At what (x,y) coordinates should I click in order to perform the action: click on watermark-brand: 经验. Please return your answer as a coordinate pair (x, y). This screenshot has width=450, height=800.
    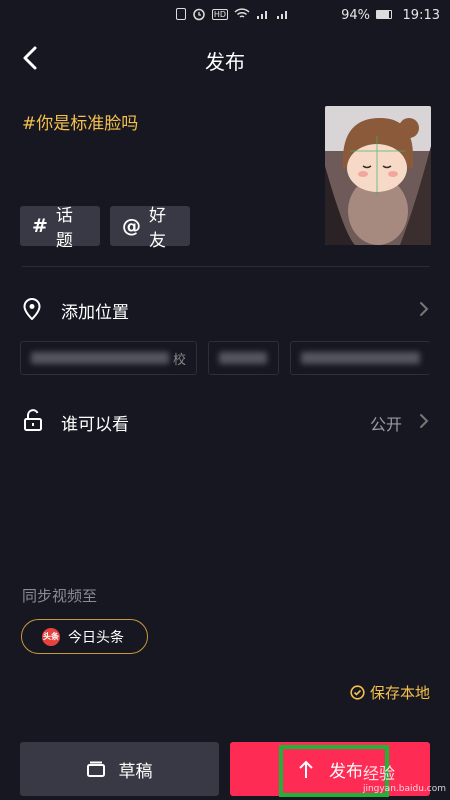
    Looking at the image, I should click on (378, 773).